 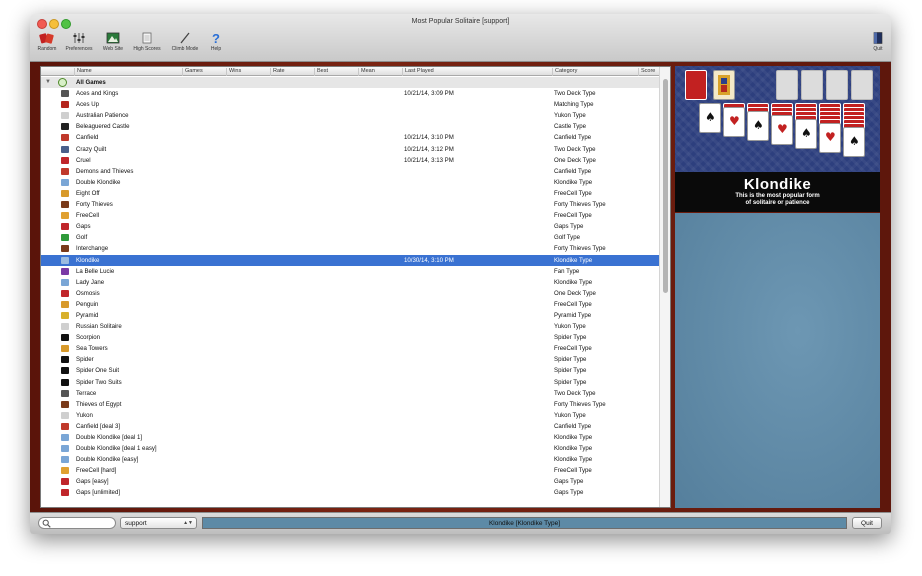 What do you see at coordinates (88, 193) in the screenshot?
I see `game-name: Eight Off` at bounding box center [88, 193].